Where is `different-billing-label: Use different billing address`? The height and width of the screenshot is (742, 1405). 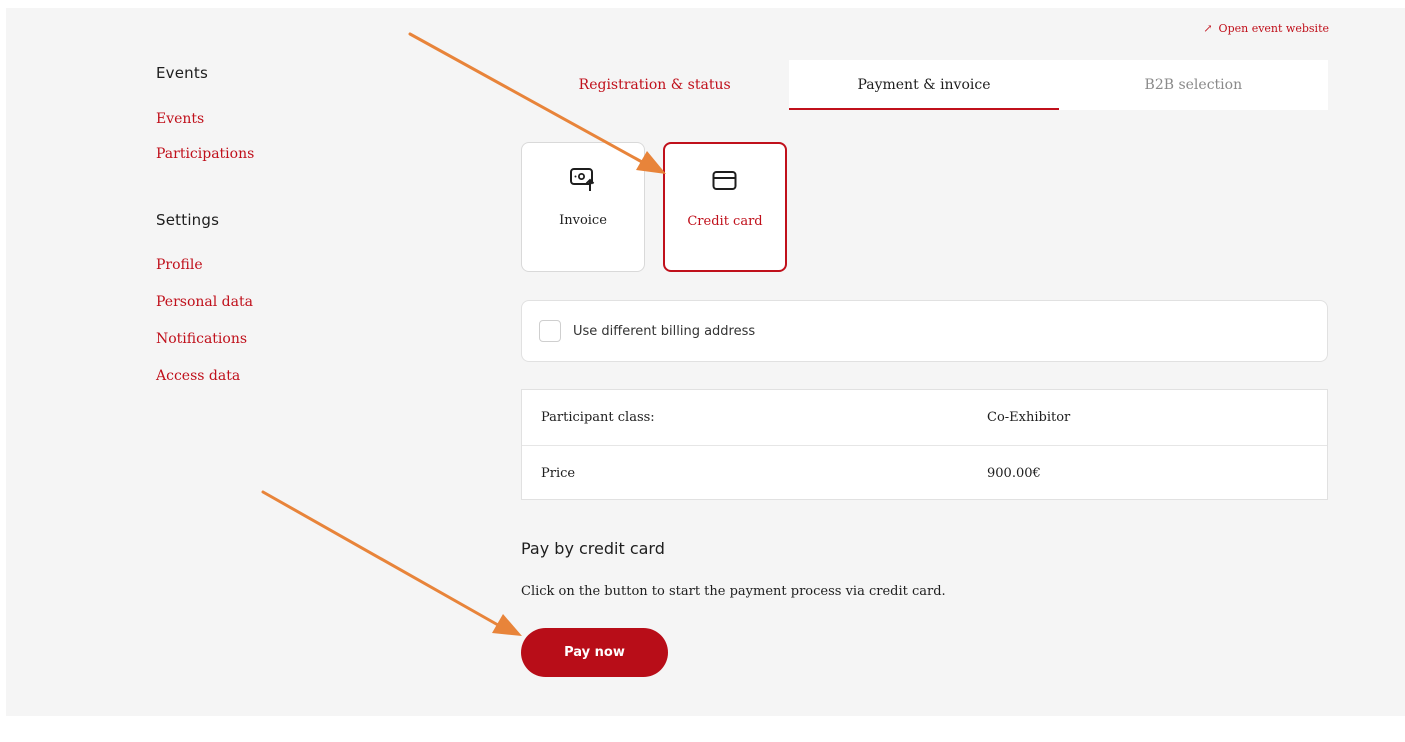
different-billing-label: Use different billing address is located at coordinates (664, 331).